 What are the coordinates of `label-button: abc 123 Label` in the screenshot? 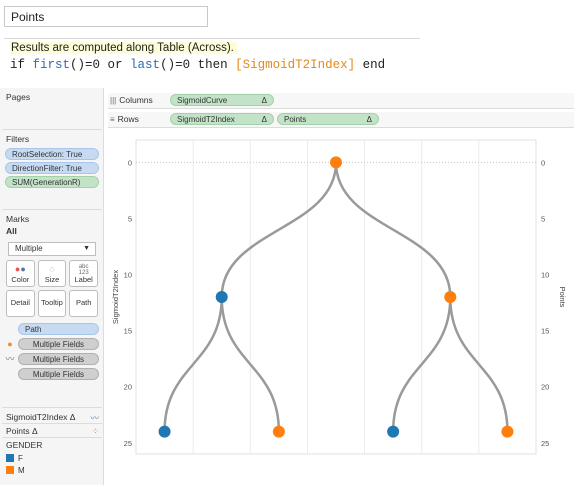 It's located at (84, 273).